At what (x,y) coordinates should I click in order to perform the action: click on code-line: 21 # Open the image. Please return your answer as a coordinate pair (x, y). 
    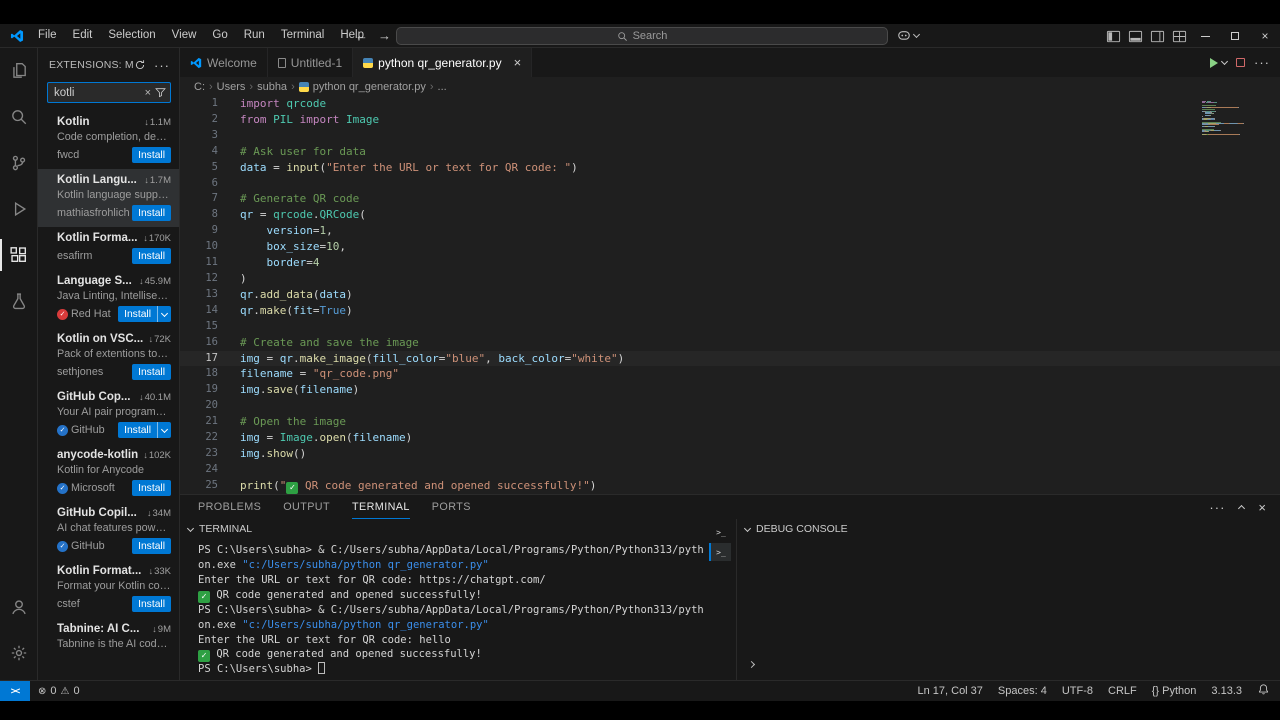
    Looking at the image, I should click on (730, 422).